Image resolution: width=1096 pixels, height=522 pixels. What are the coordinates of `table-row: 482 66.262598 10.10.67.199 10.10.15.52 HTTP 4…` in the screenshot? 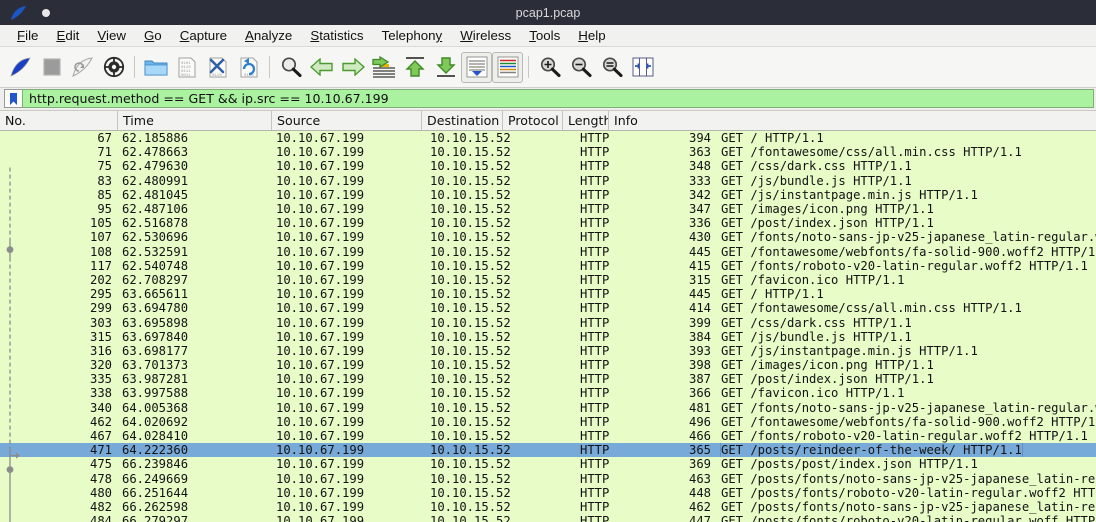 It's located at (548, 507).